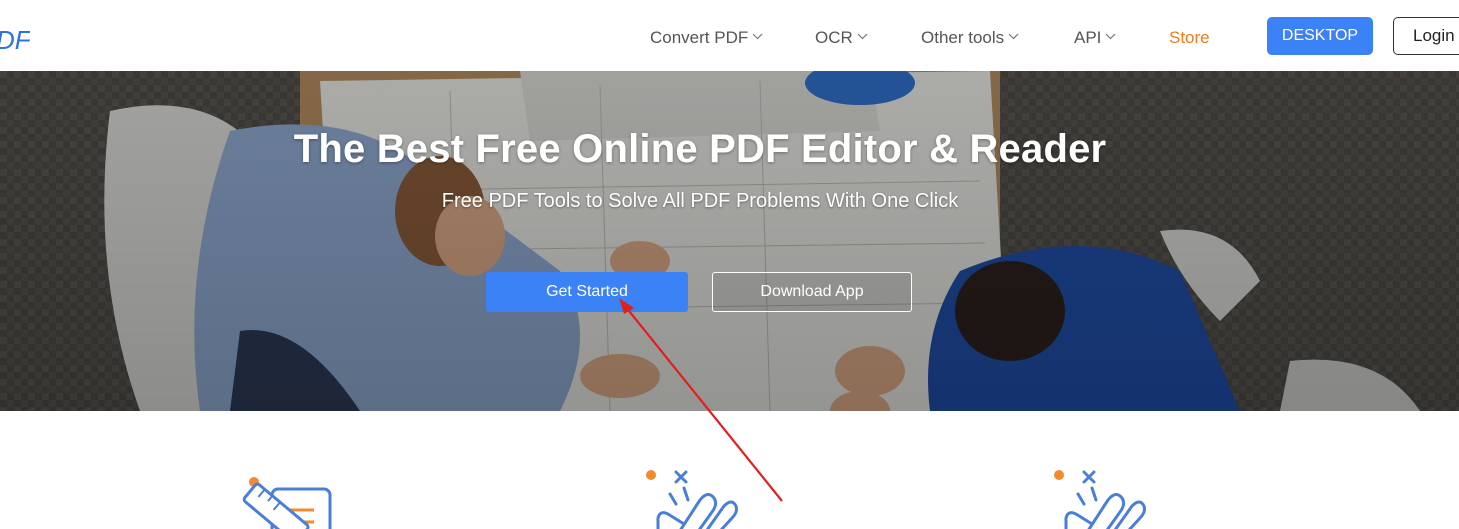  I want to click on nav-api: API, so click(1095, 38).